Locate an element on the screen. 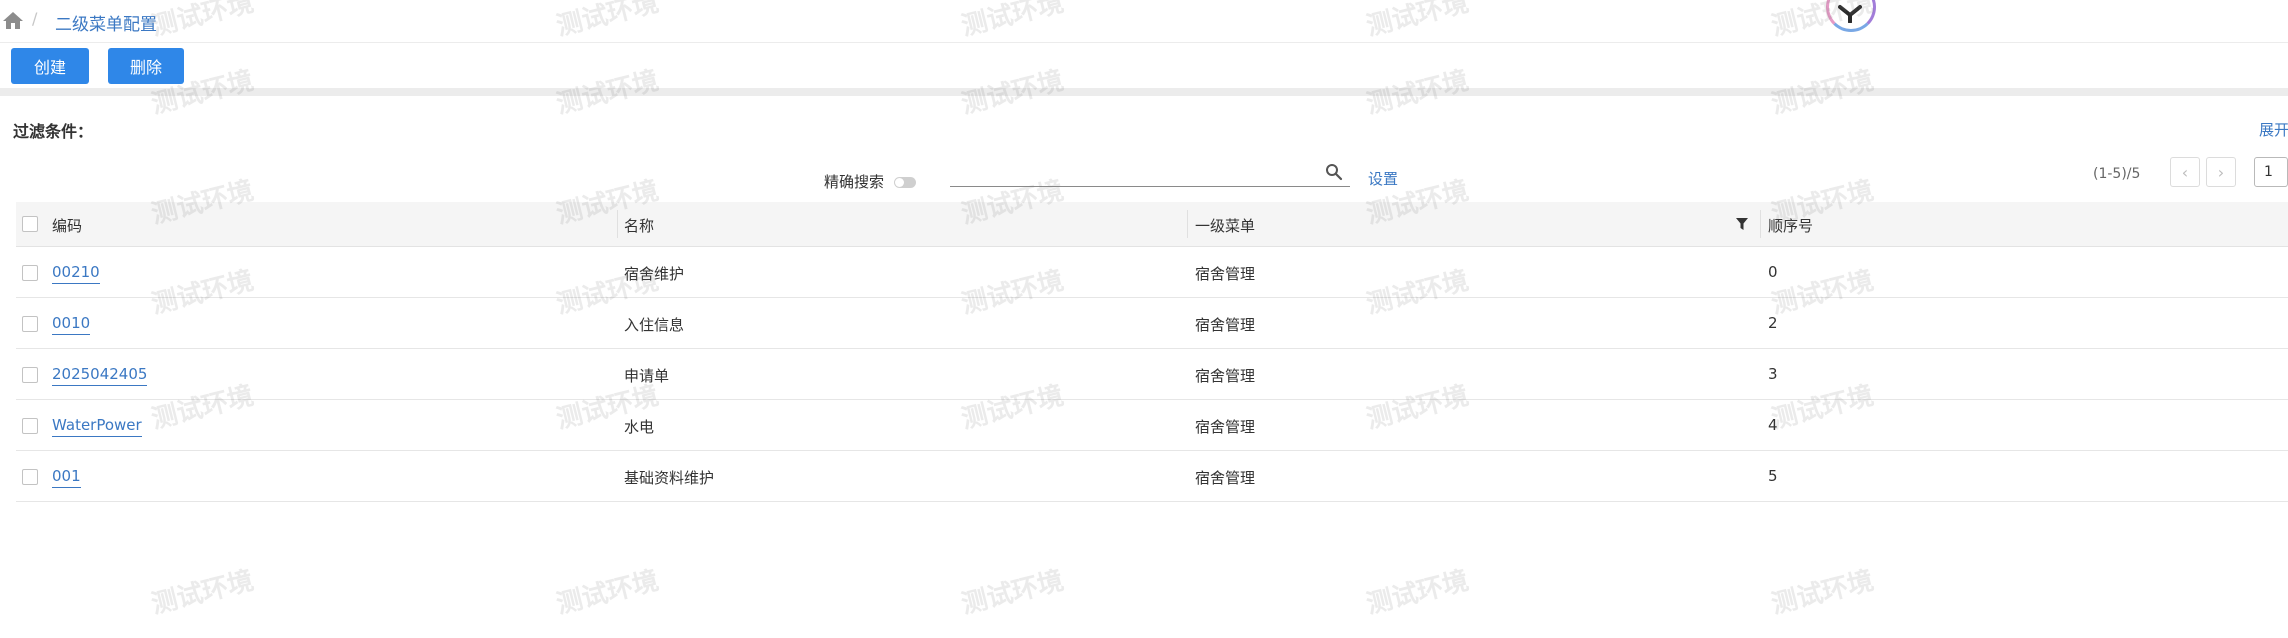 The image size is (2288, 638). next-page-button: › is located at coordinates (2221, 172).